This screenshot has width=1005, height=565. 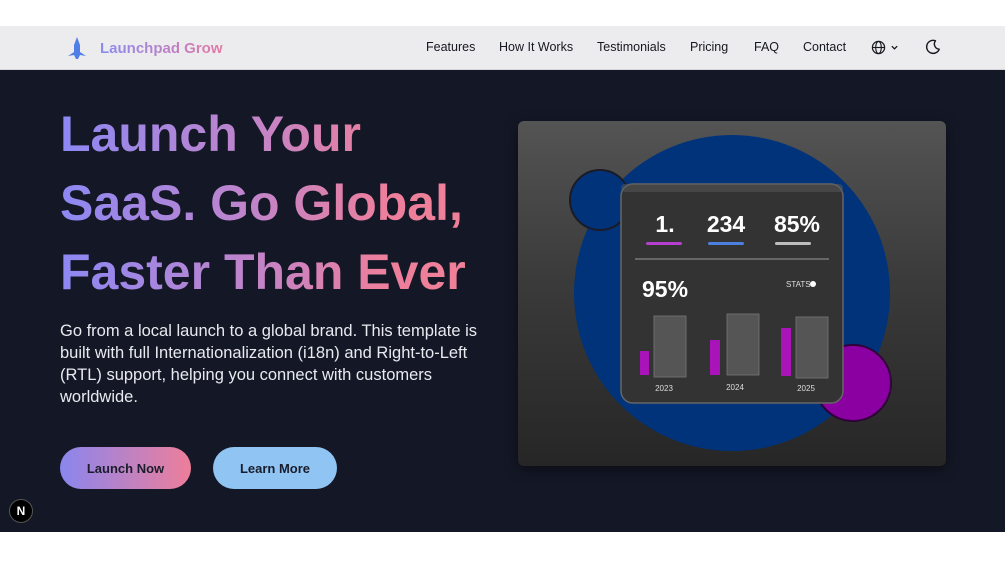 What do you see at coordinates (806, 388) in the screenshot?
I see `year-label-2025: 2025` at bounding box center [806, 388].